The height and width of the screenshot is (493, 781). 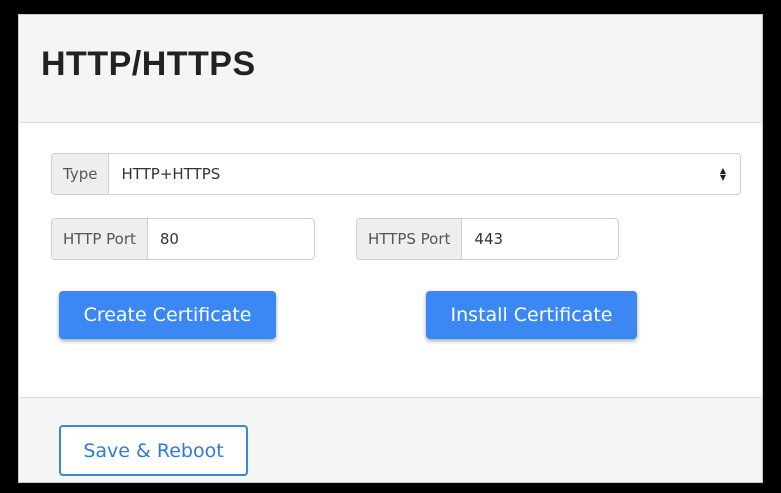 What do you see at coordinates (148, 64) in the screenshot?
I see `page-title: HTTP/HTTPS` at bounding box center [148, 64].